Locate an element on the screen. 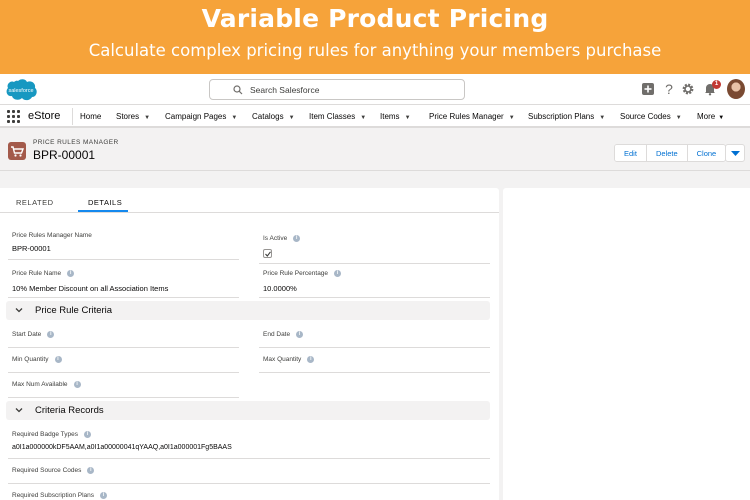  actions-dropdown-button is located at coordinates (735, 153).